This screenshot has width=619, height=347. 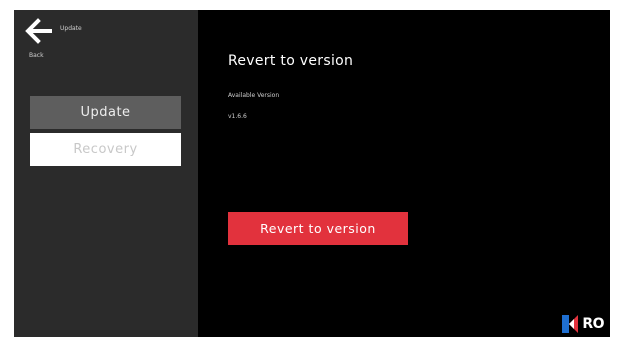 I want to click on logo-text: RO, so click(x=593, y=324).